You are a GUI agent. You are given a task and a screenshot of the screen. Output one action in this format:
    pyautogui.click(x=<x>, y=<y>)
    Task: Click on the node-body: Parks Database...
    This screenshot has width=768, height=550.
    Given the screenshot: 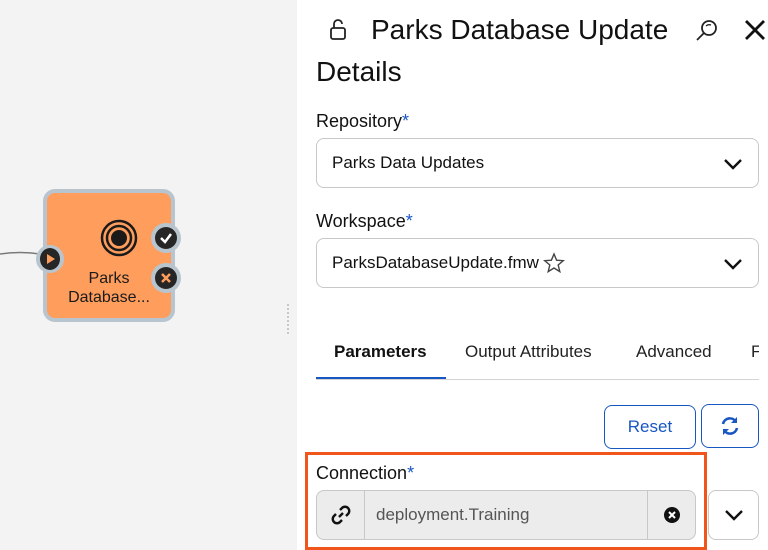 What is the action you would take?
    pyautogui.click(x=108, y=255)
    